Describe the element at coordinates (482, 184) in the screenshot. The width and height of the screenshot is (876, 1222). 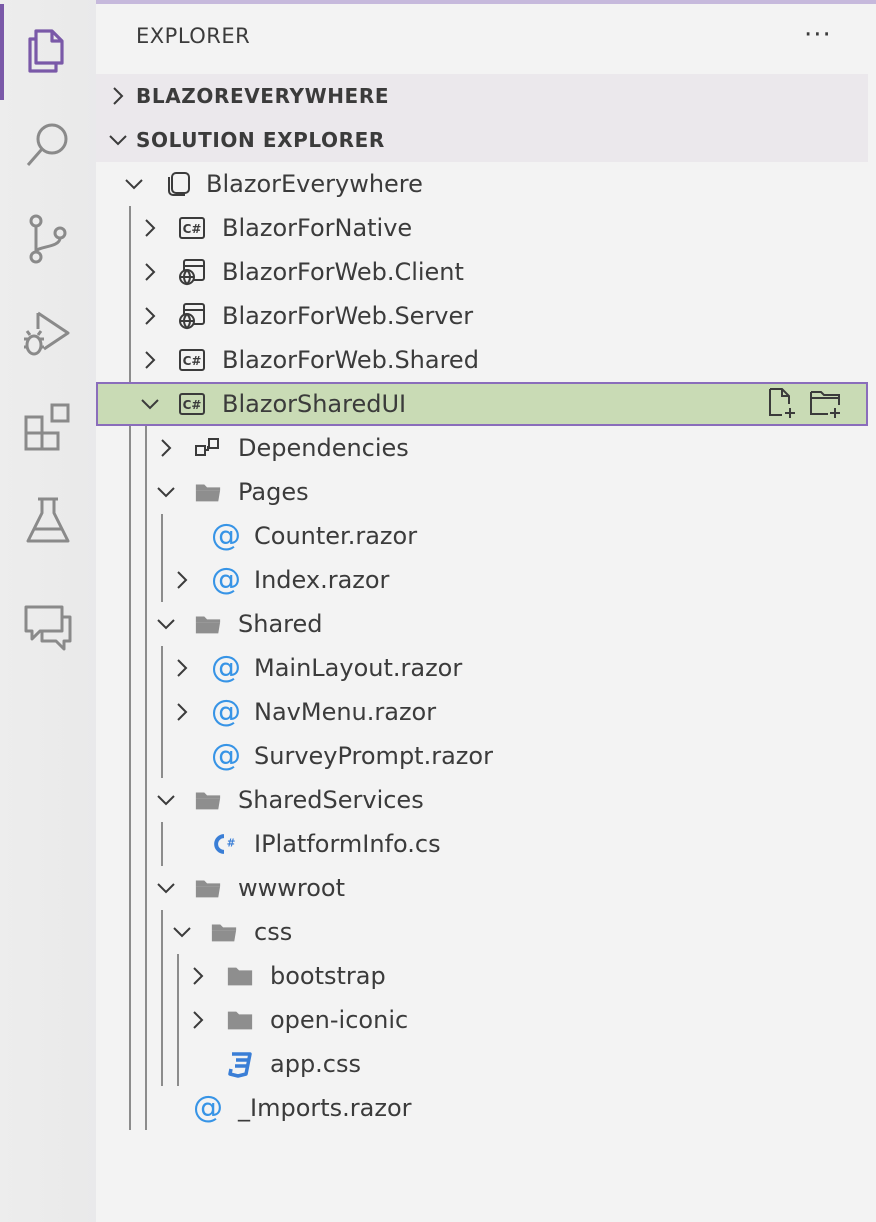
I see `tree-item-solution: BlazorEverywhere` at that location.